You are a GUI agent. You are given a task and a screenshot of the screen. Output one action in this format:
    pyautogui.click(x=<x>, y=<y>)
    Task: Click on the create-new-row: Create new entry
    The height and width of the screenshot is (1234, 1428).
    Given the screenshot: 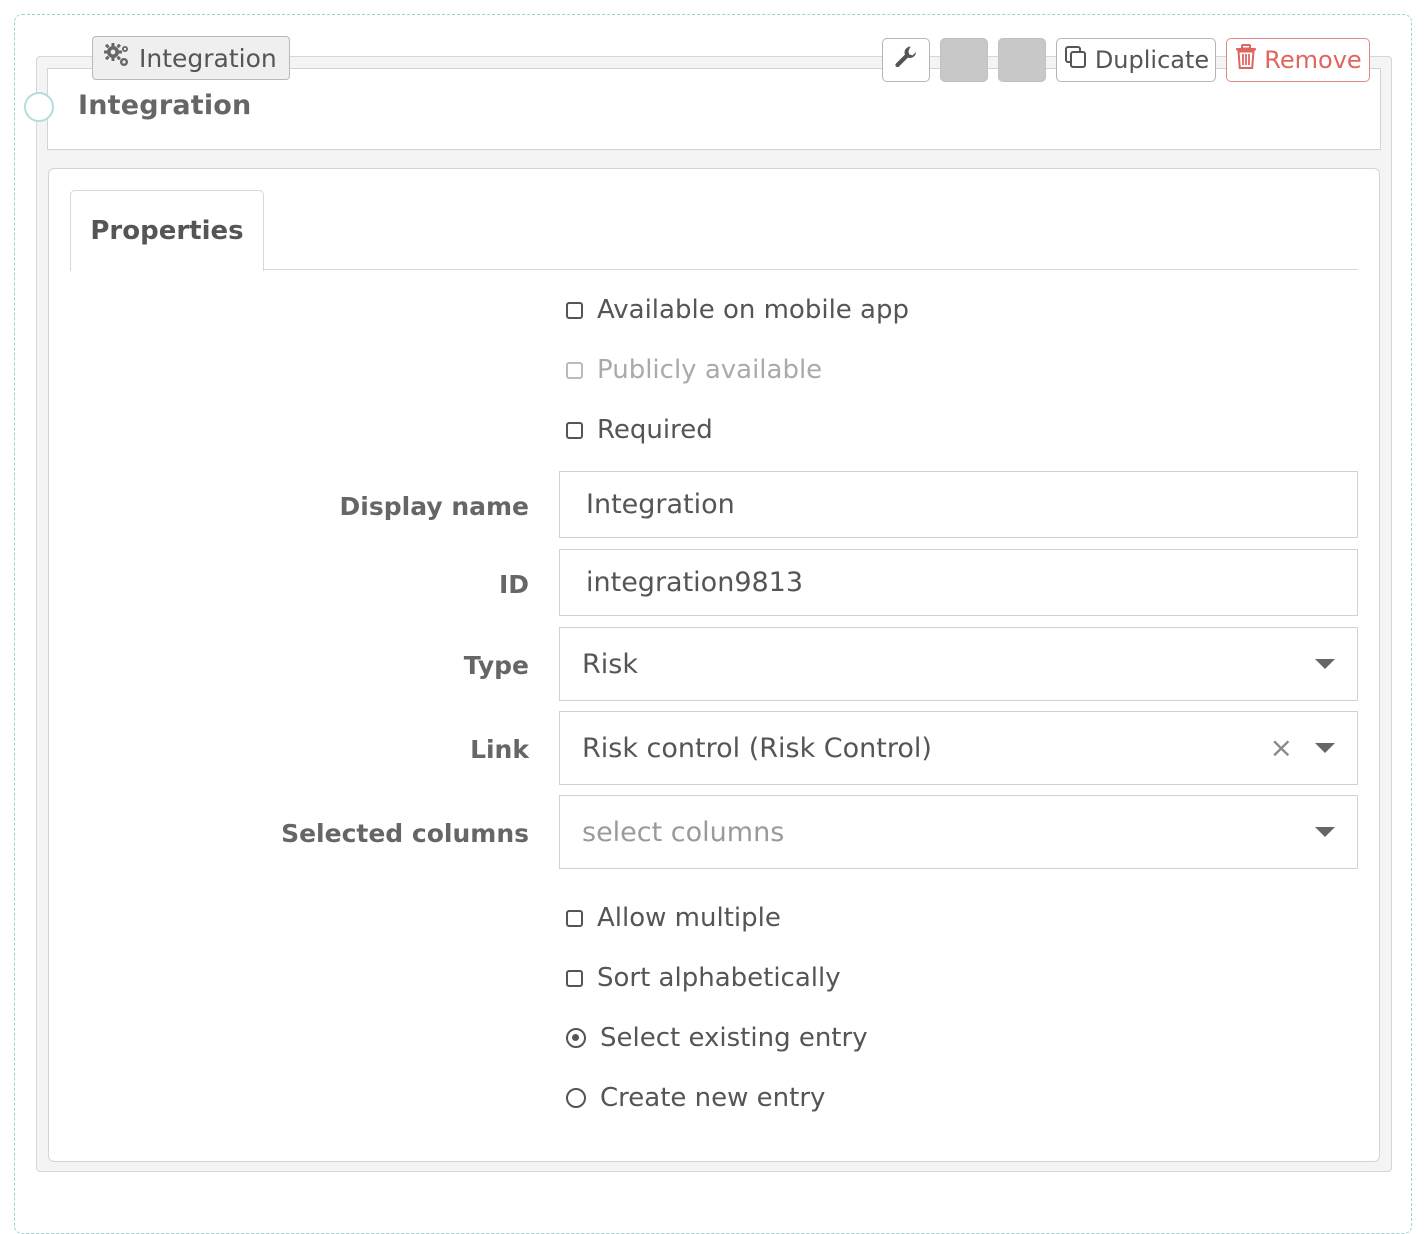 What is the action you would take?
    pyautogui.click(x=695, y=1098)
    